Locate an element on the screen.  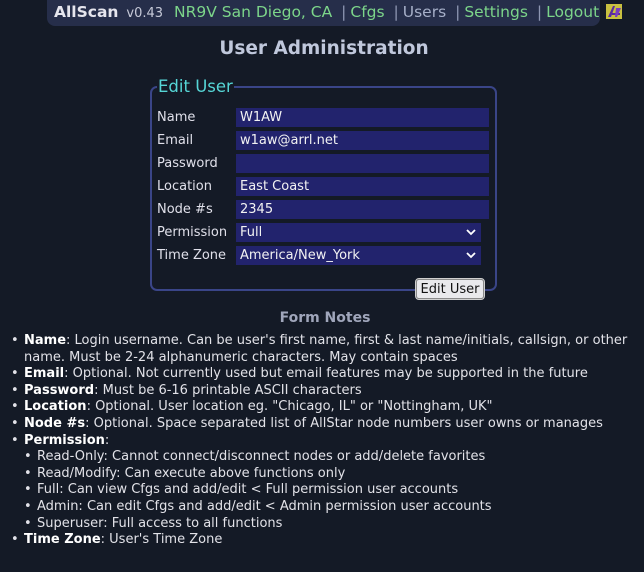
nav-link-logout: Logout is located at coordinates (572, 12).